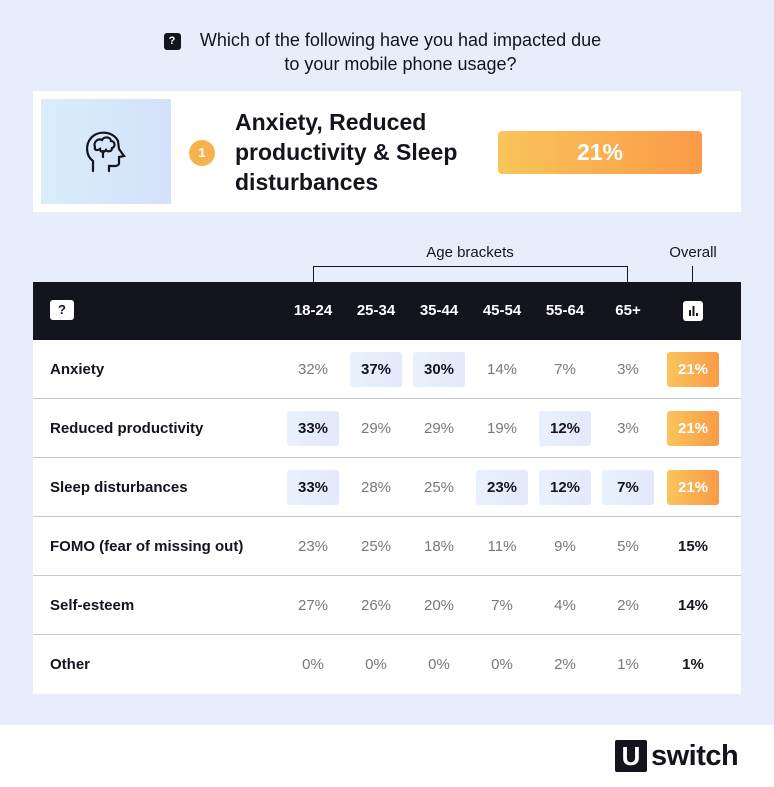 The height and width of the screenshot is (787, 774). Describe the element at coordinates (470, 252) in the screenshot. I see `age-brackets-label: Age brackets` at that location.